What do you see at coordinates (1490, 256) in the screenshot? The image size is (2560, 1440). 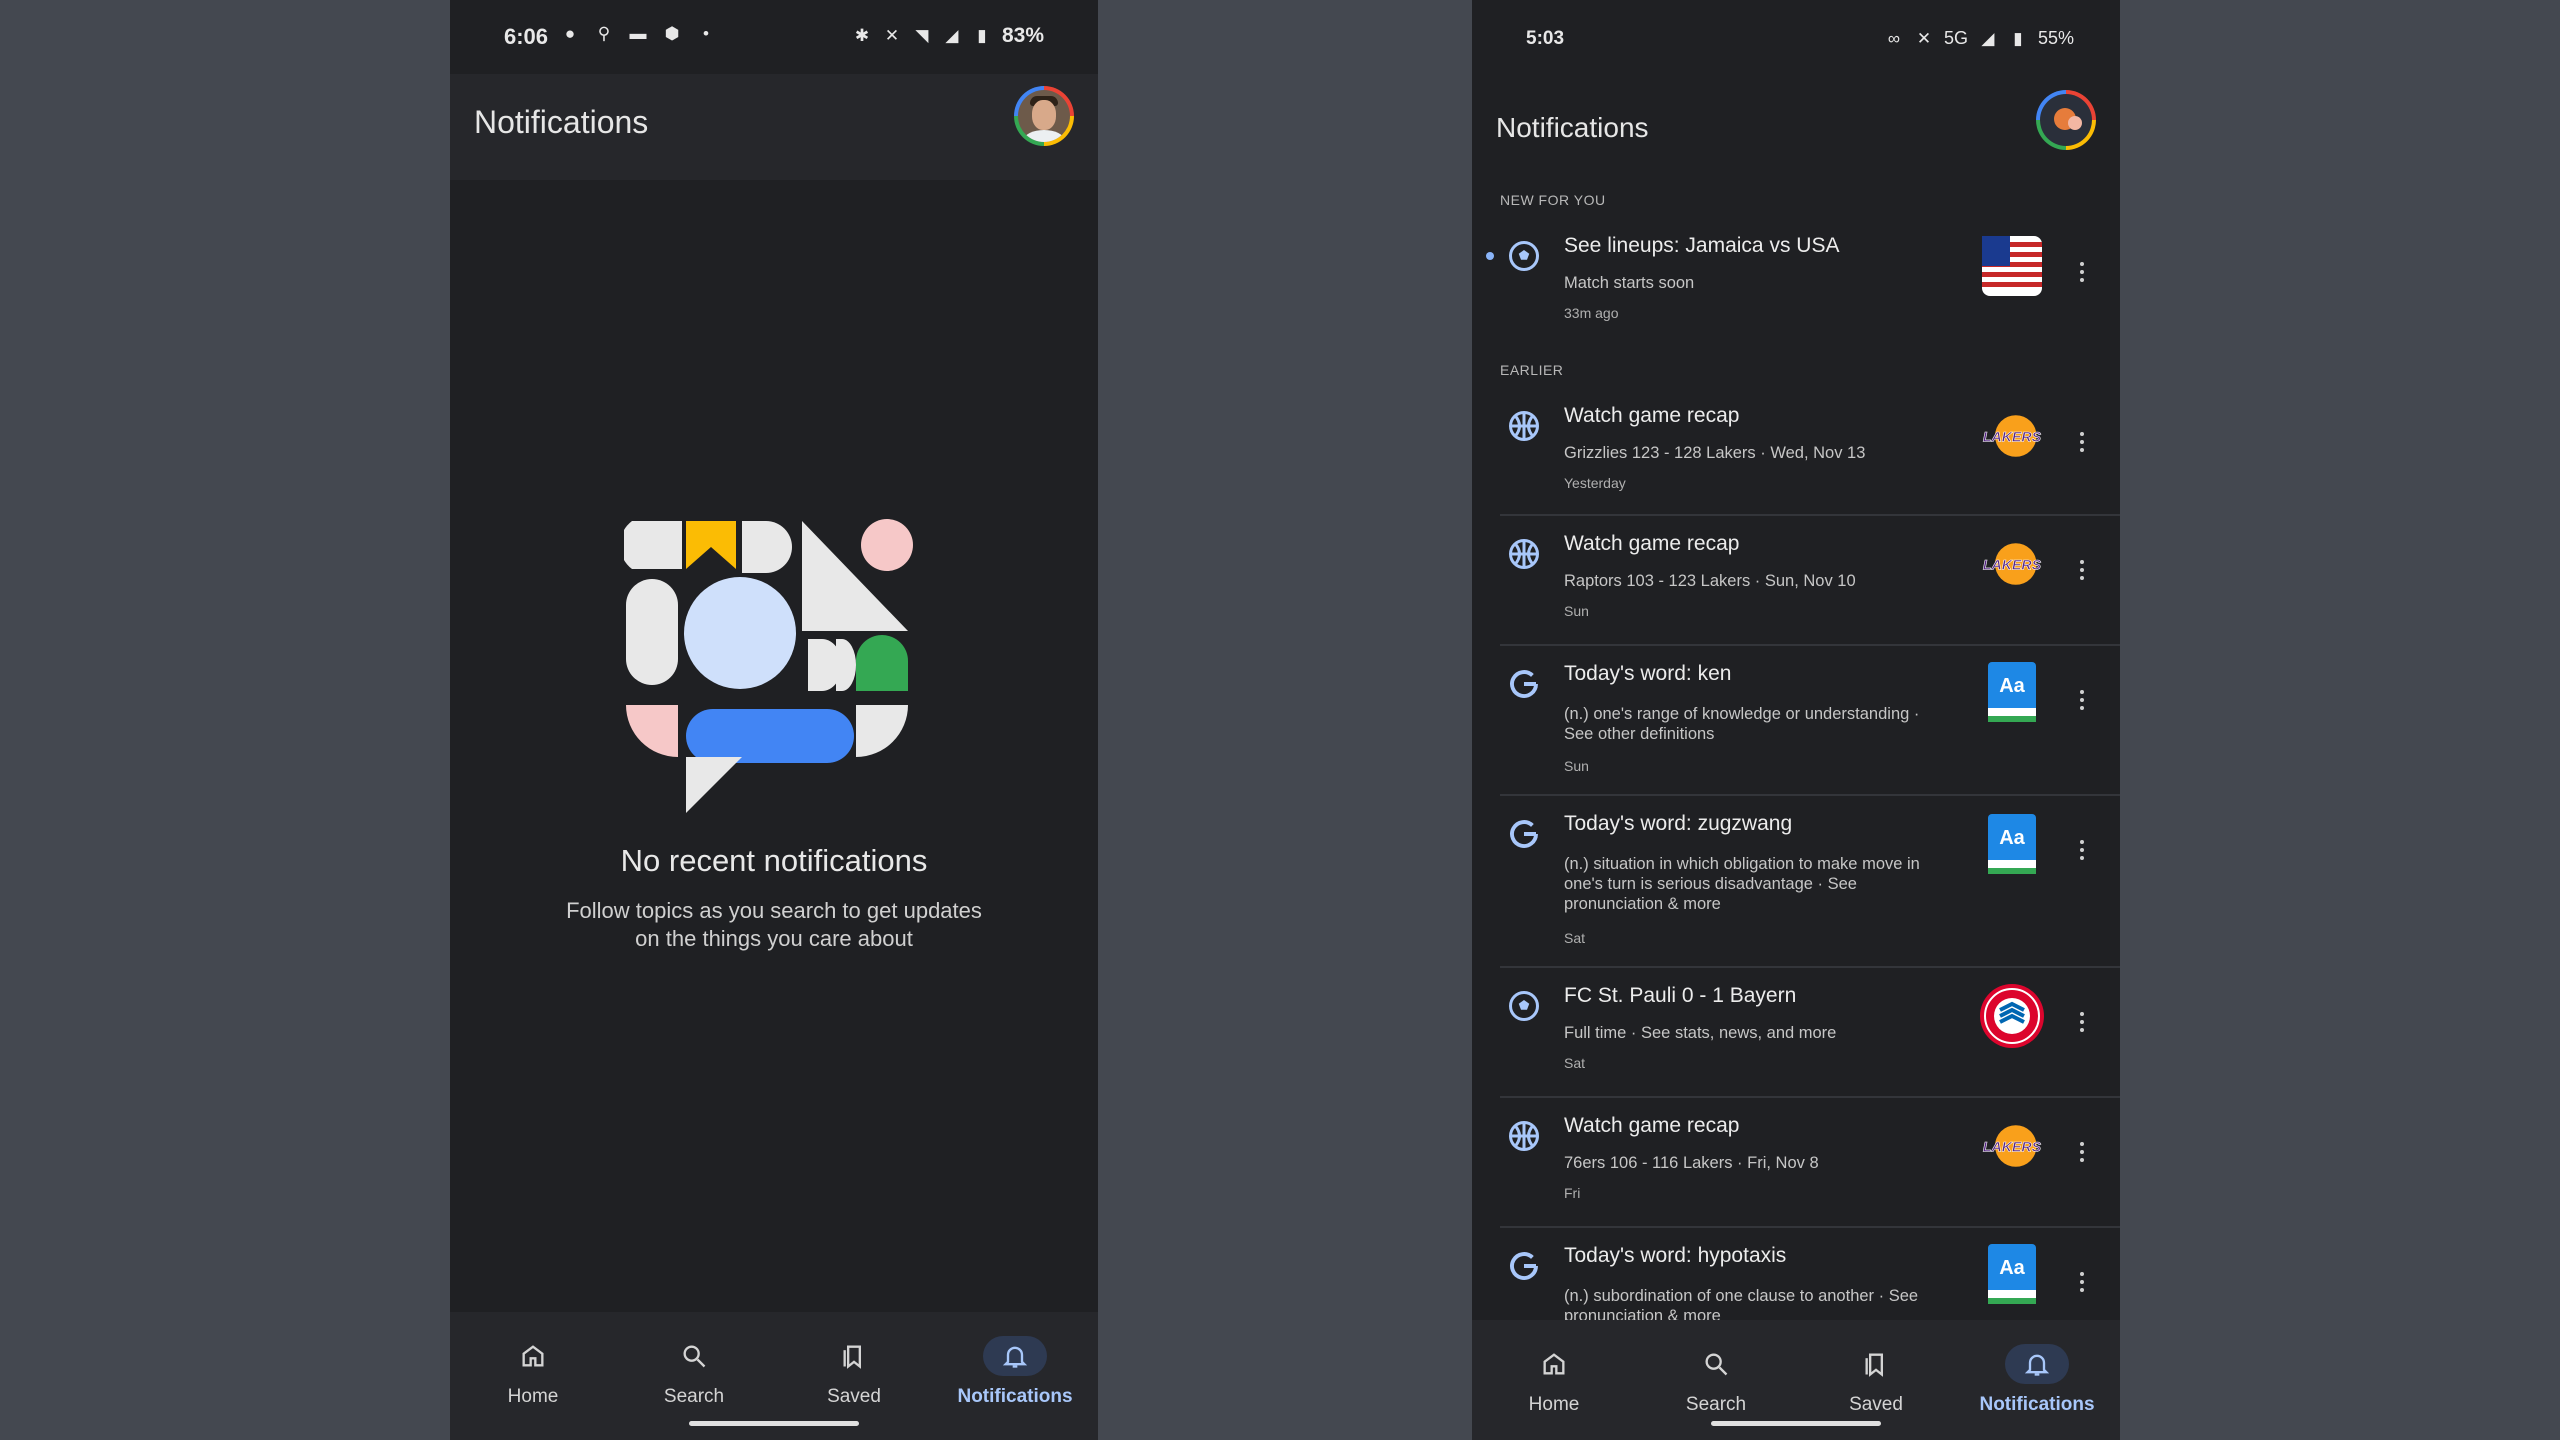 I see `unread-indicator` at bounding box center [1490, 256].